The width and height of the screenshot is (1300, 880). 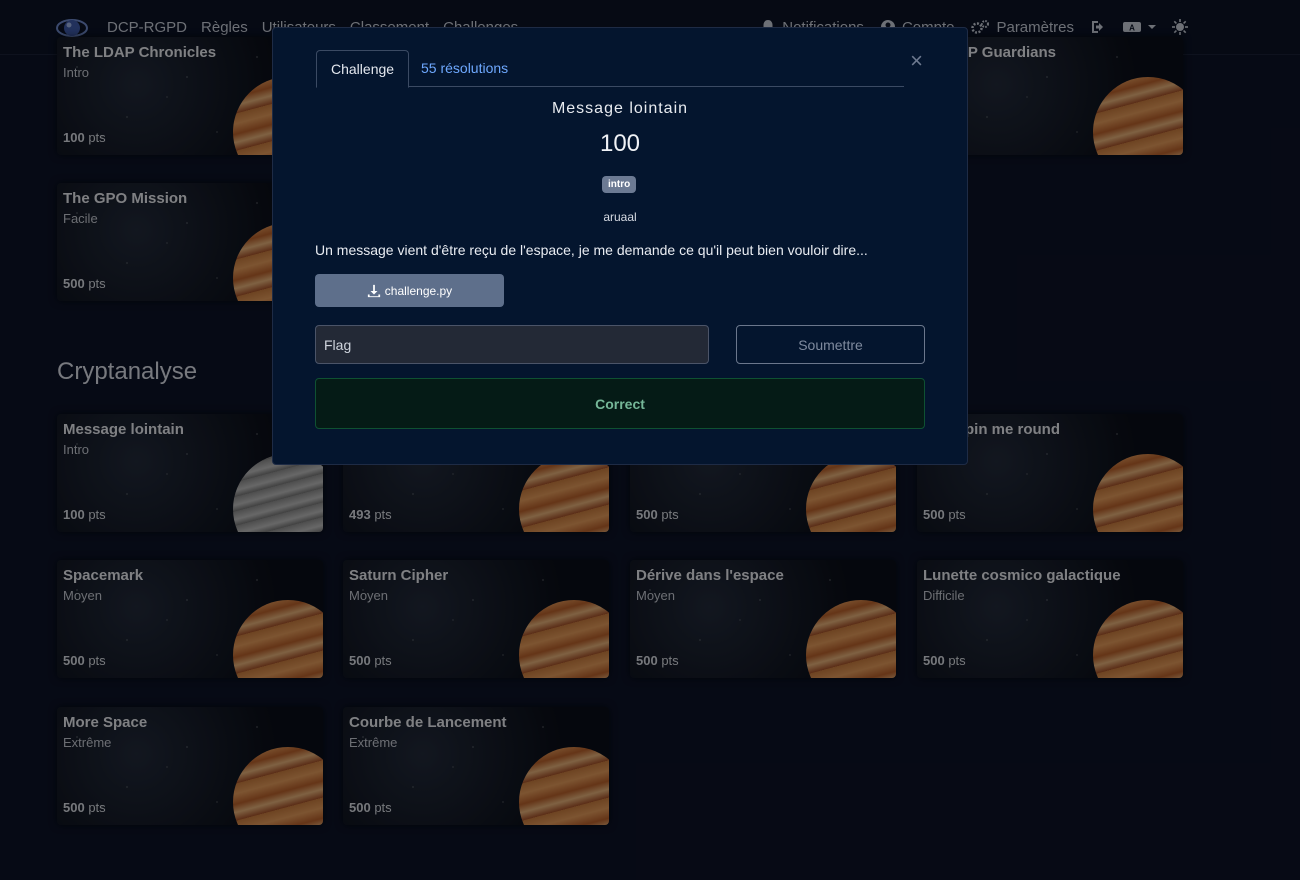 I want to click on challenge-author: aruaal, so click(x=620, y=217).